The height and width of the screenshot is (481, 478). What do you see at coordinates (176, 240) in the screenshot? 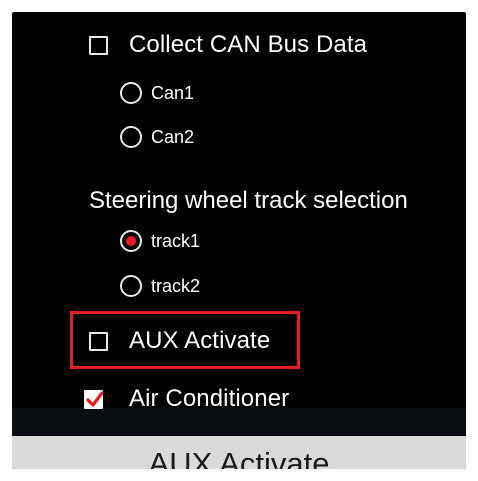
I see `track1-label: track1` at bounding box center [176, 240].